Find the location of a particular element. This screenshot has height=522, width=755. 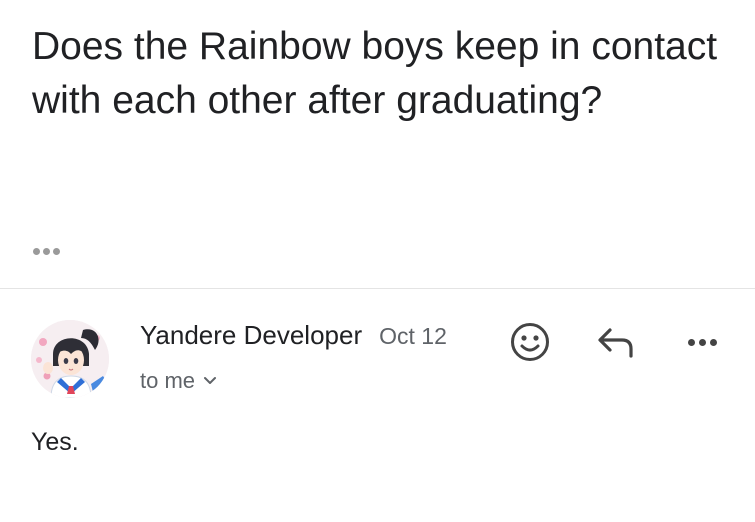

sender-header: Yandere Developer Oct 12 is located at coordinates (293, 335).